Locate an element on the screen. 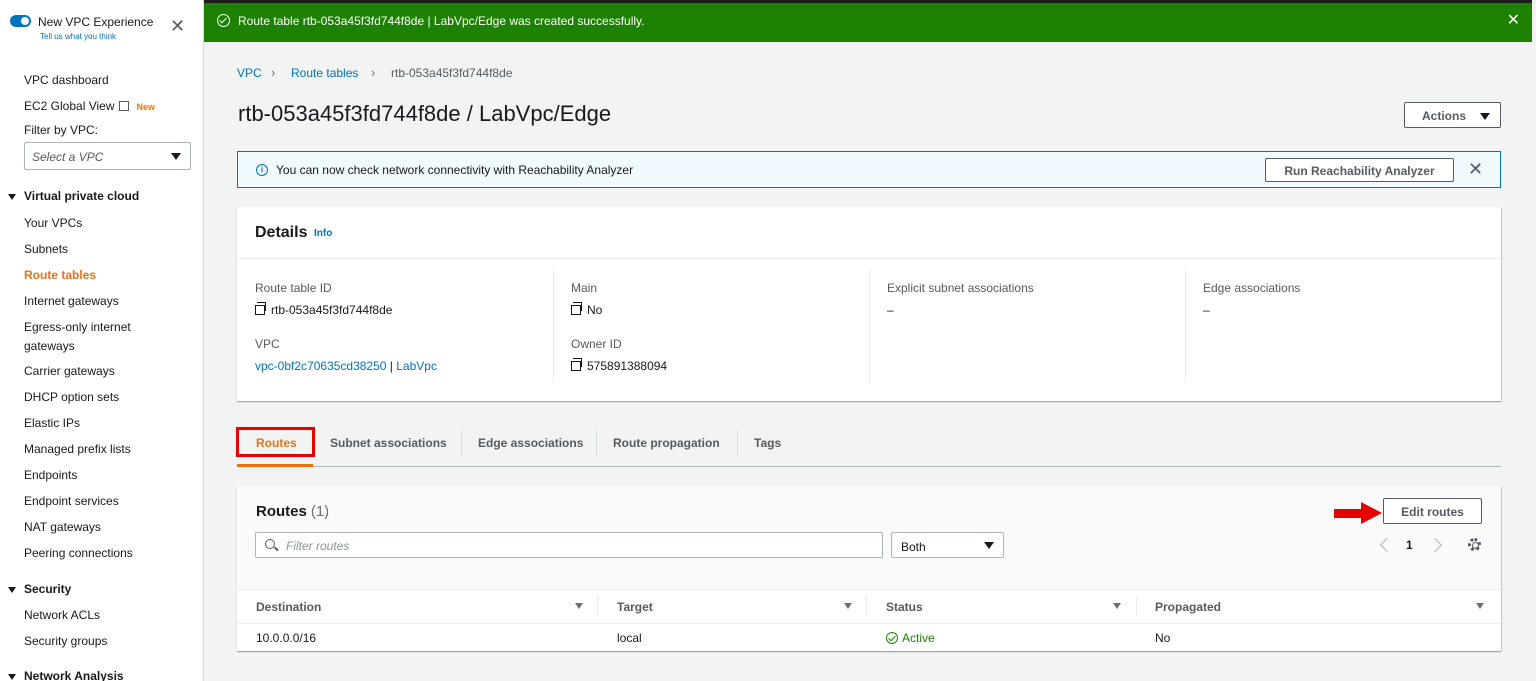 The width and height of the screenshot is (1536, 681). sidebar-item-dhcp-option-sets: DHCP option sets is located at coordinates (71, 397).